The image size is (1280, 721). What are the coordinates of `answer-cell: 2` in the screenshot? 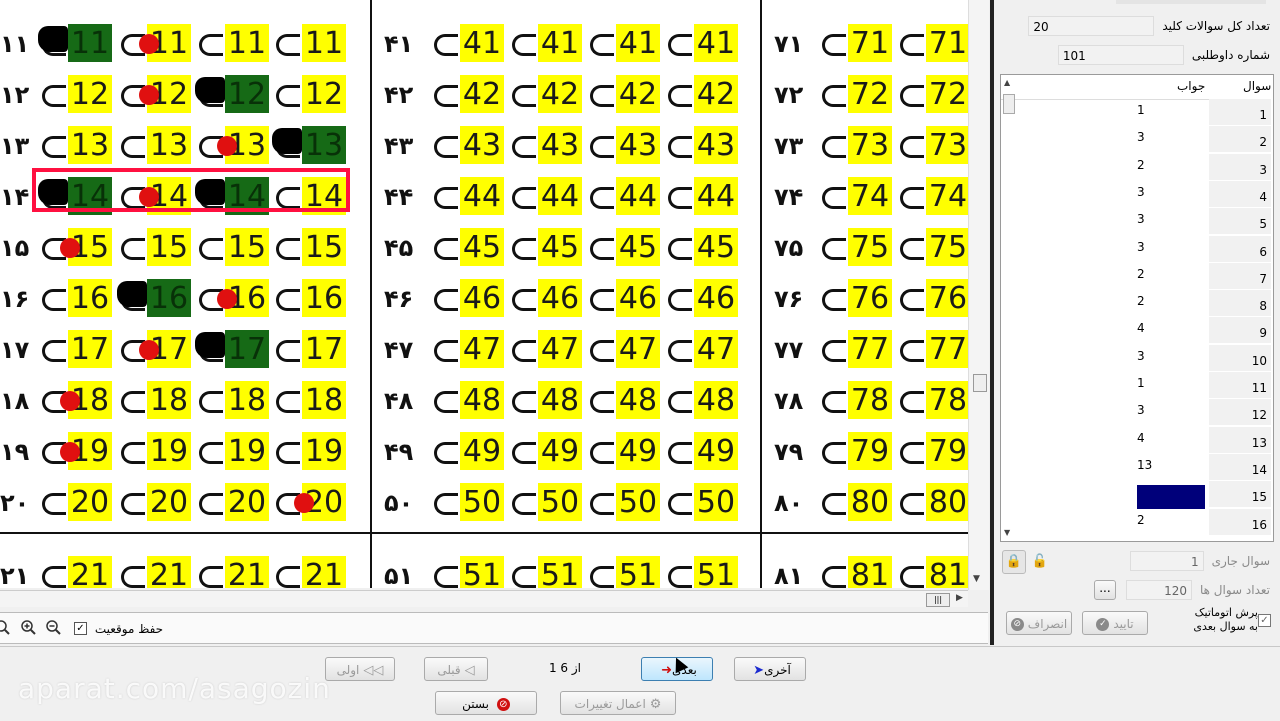 It's located at (1171, 522).